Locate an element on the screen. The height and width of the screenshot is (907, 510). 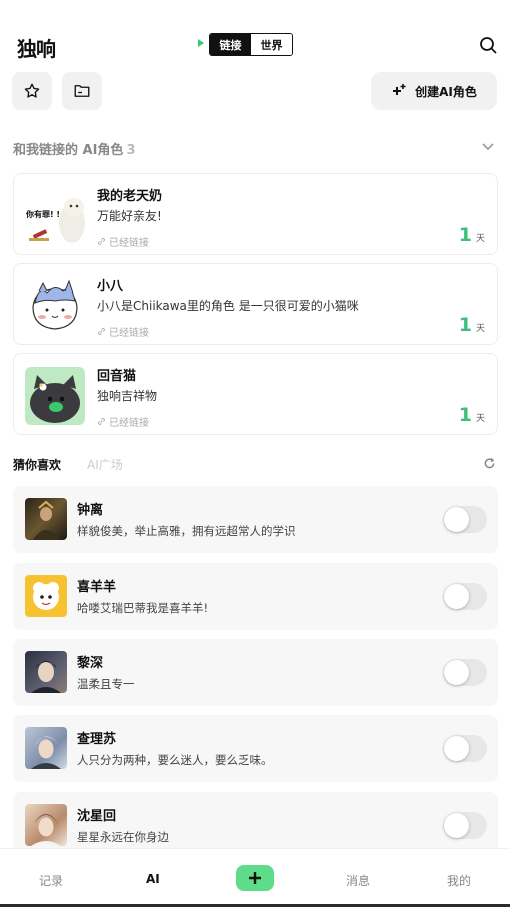
mode-switch: 链接 世界 is located at coordinates (251, 44).